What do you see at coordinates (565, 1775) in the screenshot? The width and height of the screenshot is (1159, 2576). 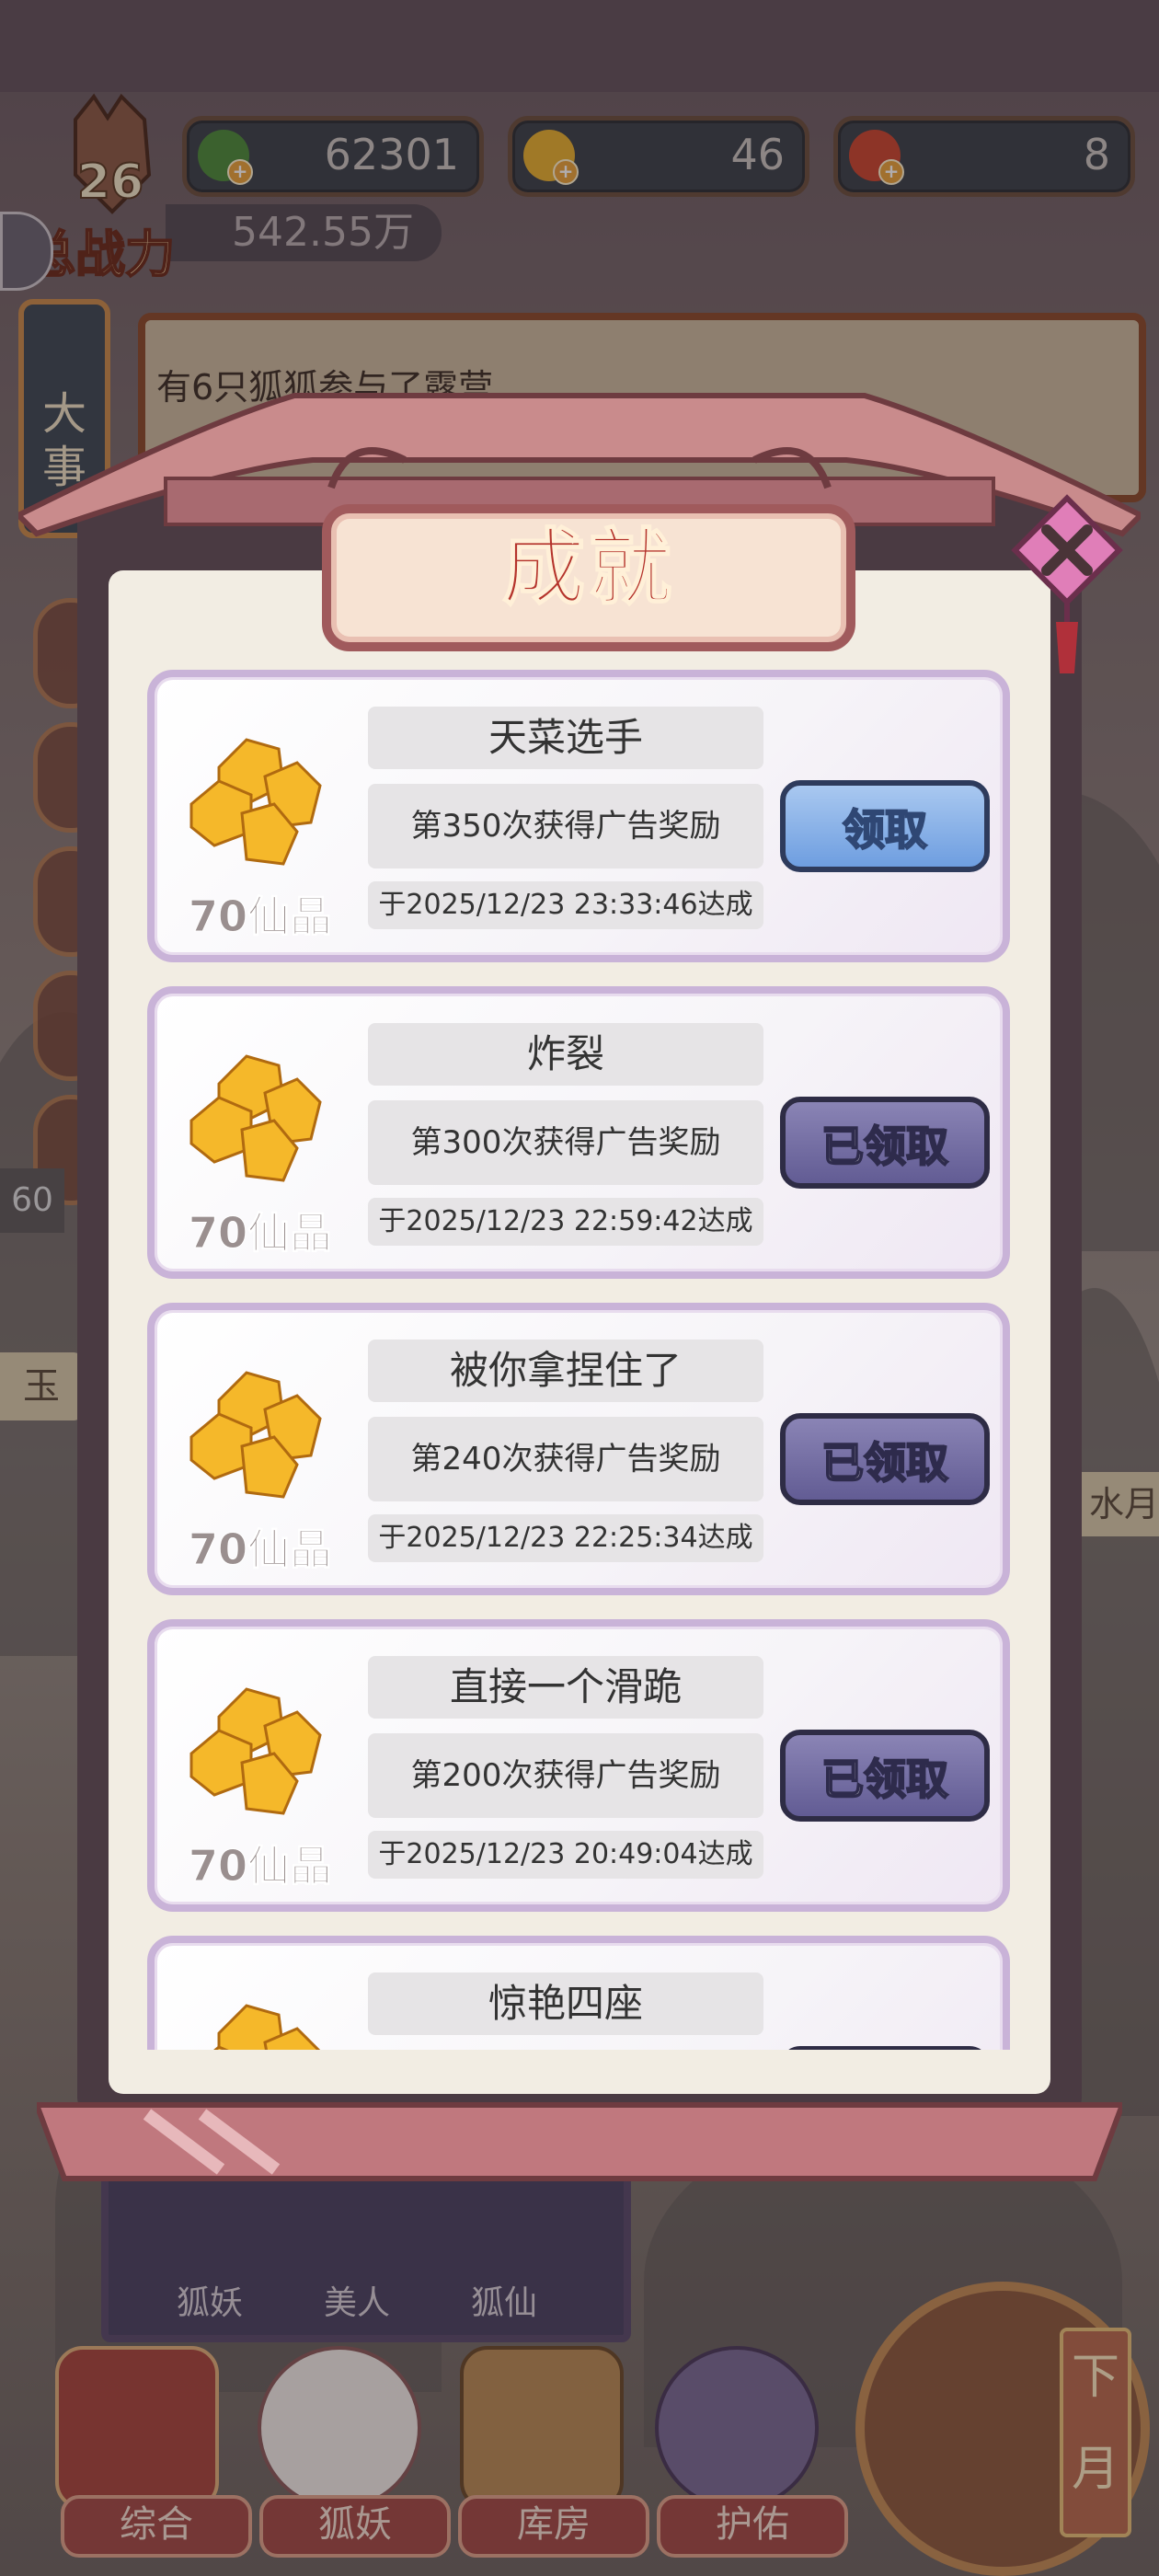 I see `achievement-desc: 第200次获得广告奖励` at bounding box center [565, 1775].